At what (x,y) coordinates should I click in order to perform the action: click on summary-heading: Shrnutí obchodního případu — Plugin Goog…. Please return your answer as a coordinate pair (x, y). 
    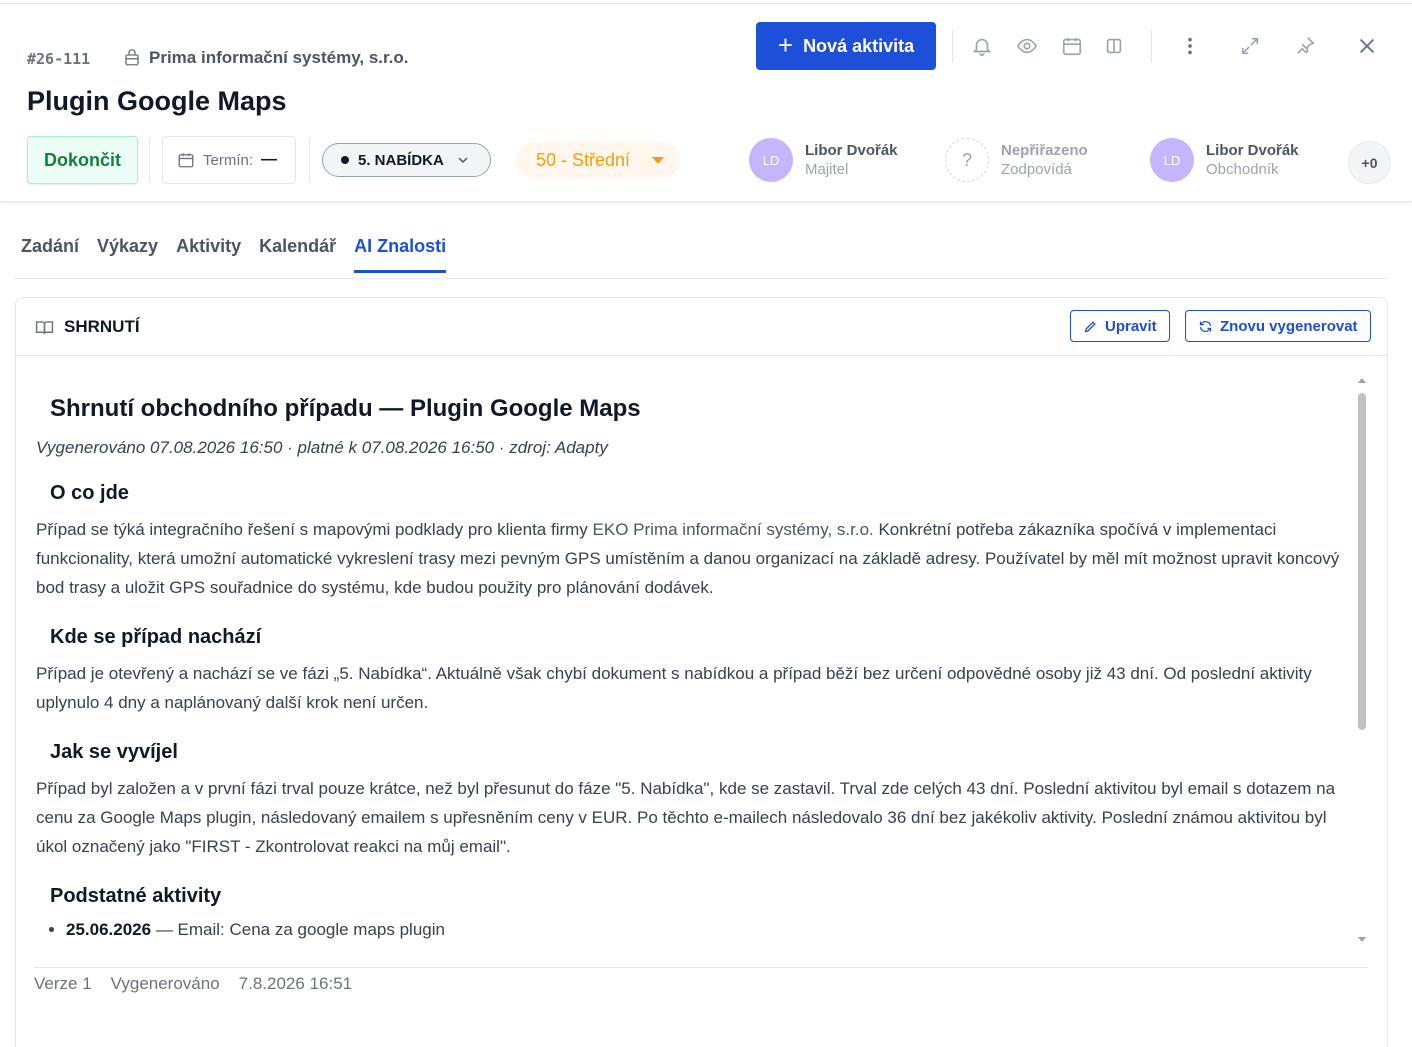
    Looking at the image, I should click on (345, 408).